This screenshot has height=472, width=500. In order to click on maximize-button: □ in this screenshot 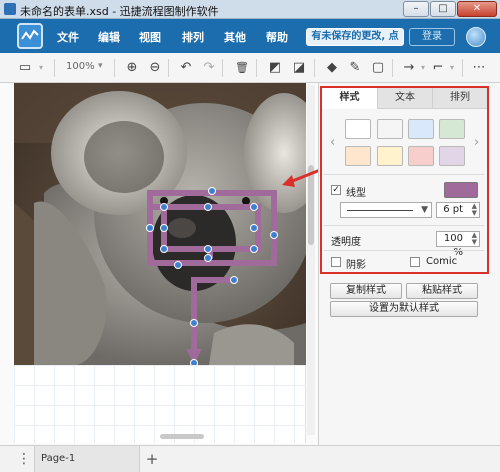, I will do `click(443, 9)`.